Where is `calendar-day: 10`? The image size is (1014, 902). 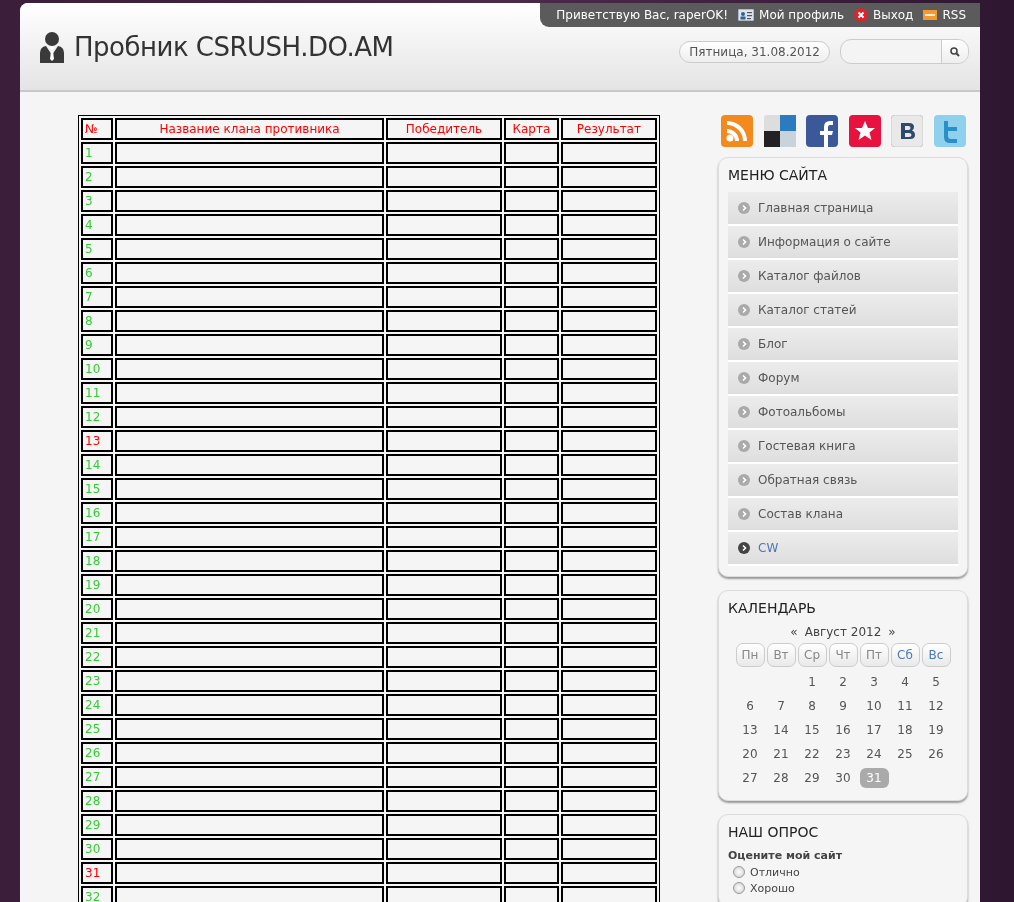
calendar-day: 10 is located at coordinates (874, 706).